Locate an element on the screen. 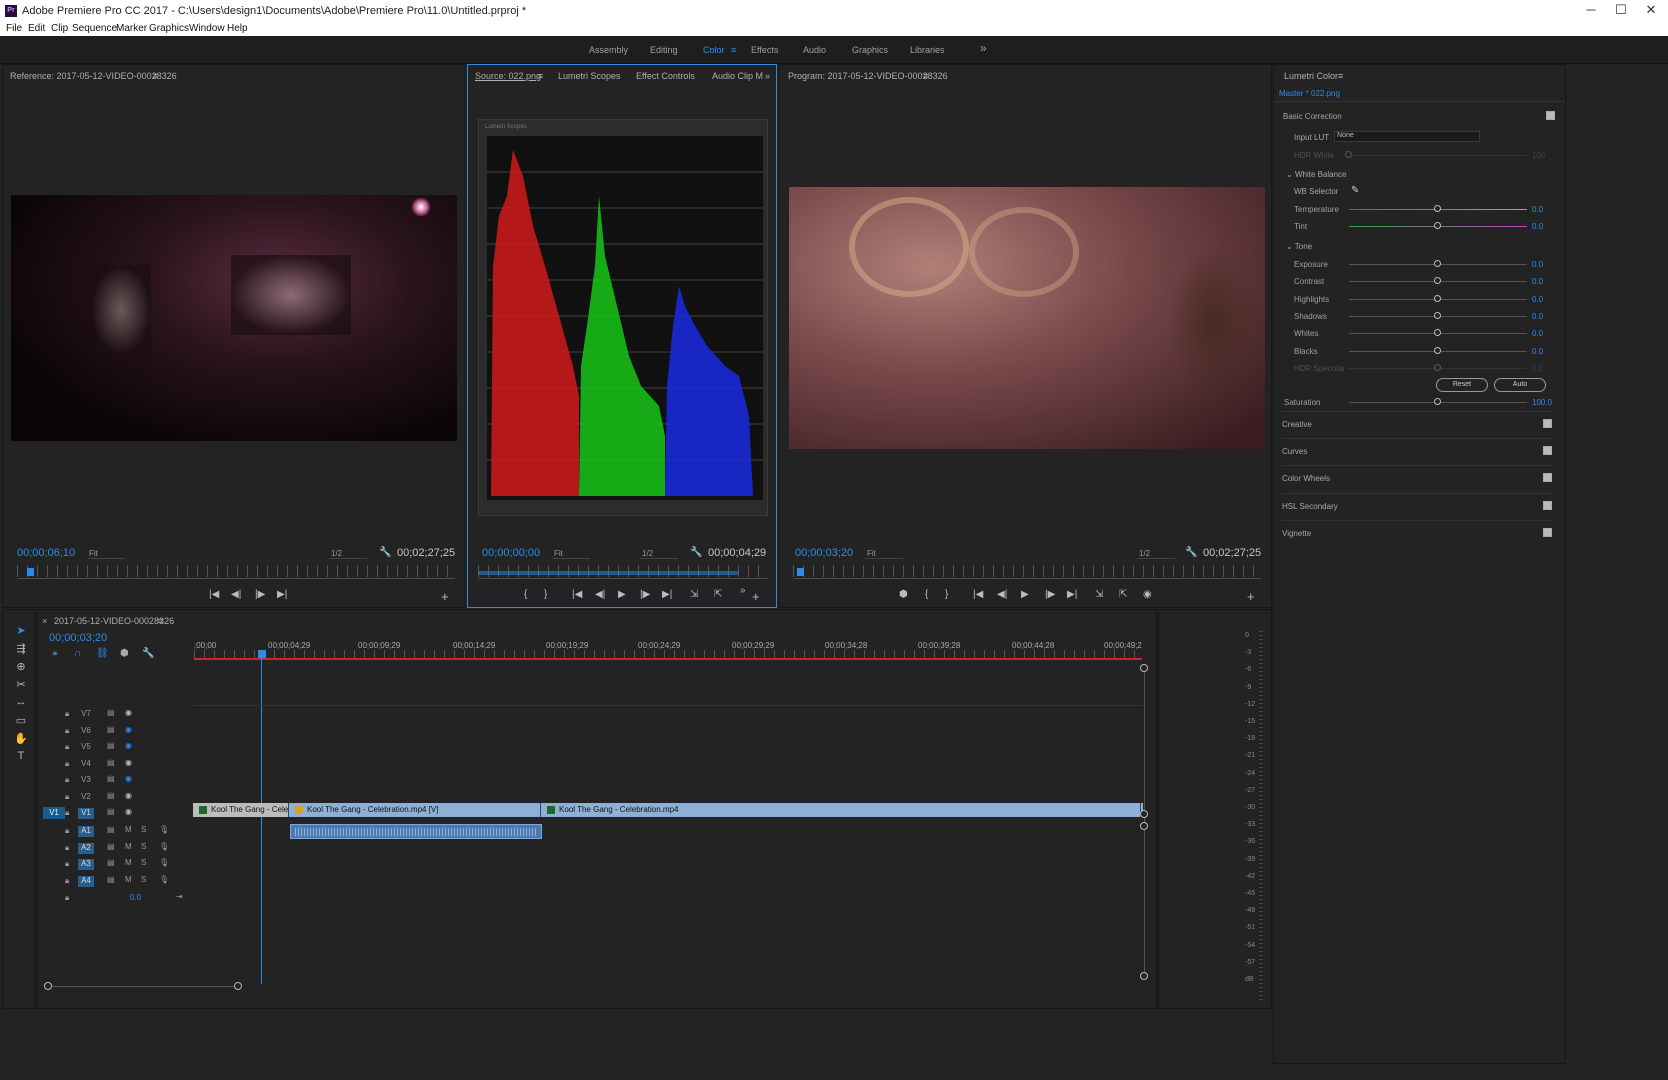 Image resolution: width=1668 pixels, height=1080 pixels. tab-lumetri-scopes: Lumetri Scopes is located at coordinates (589, 76).